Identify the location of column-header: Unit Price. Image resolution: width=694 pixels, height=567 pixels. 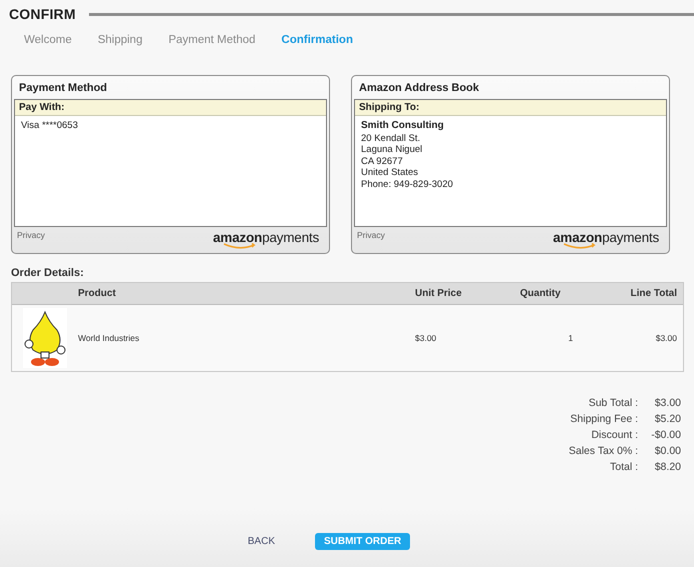
(438, 293).